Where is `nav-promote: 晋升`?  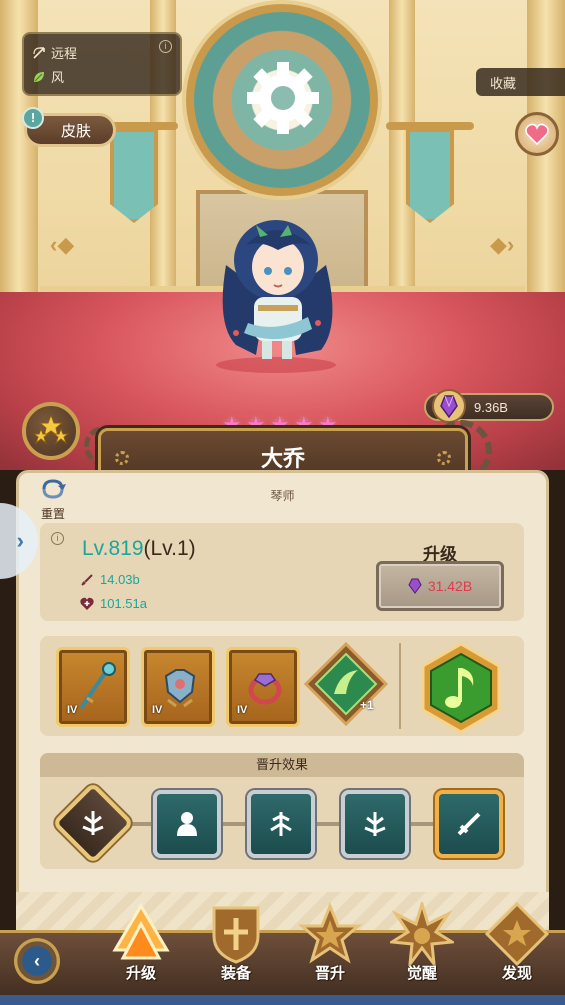 nav-promote: 晋升 is located at coordinates (330, 951).